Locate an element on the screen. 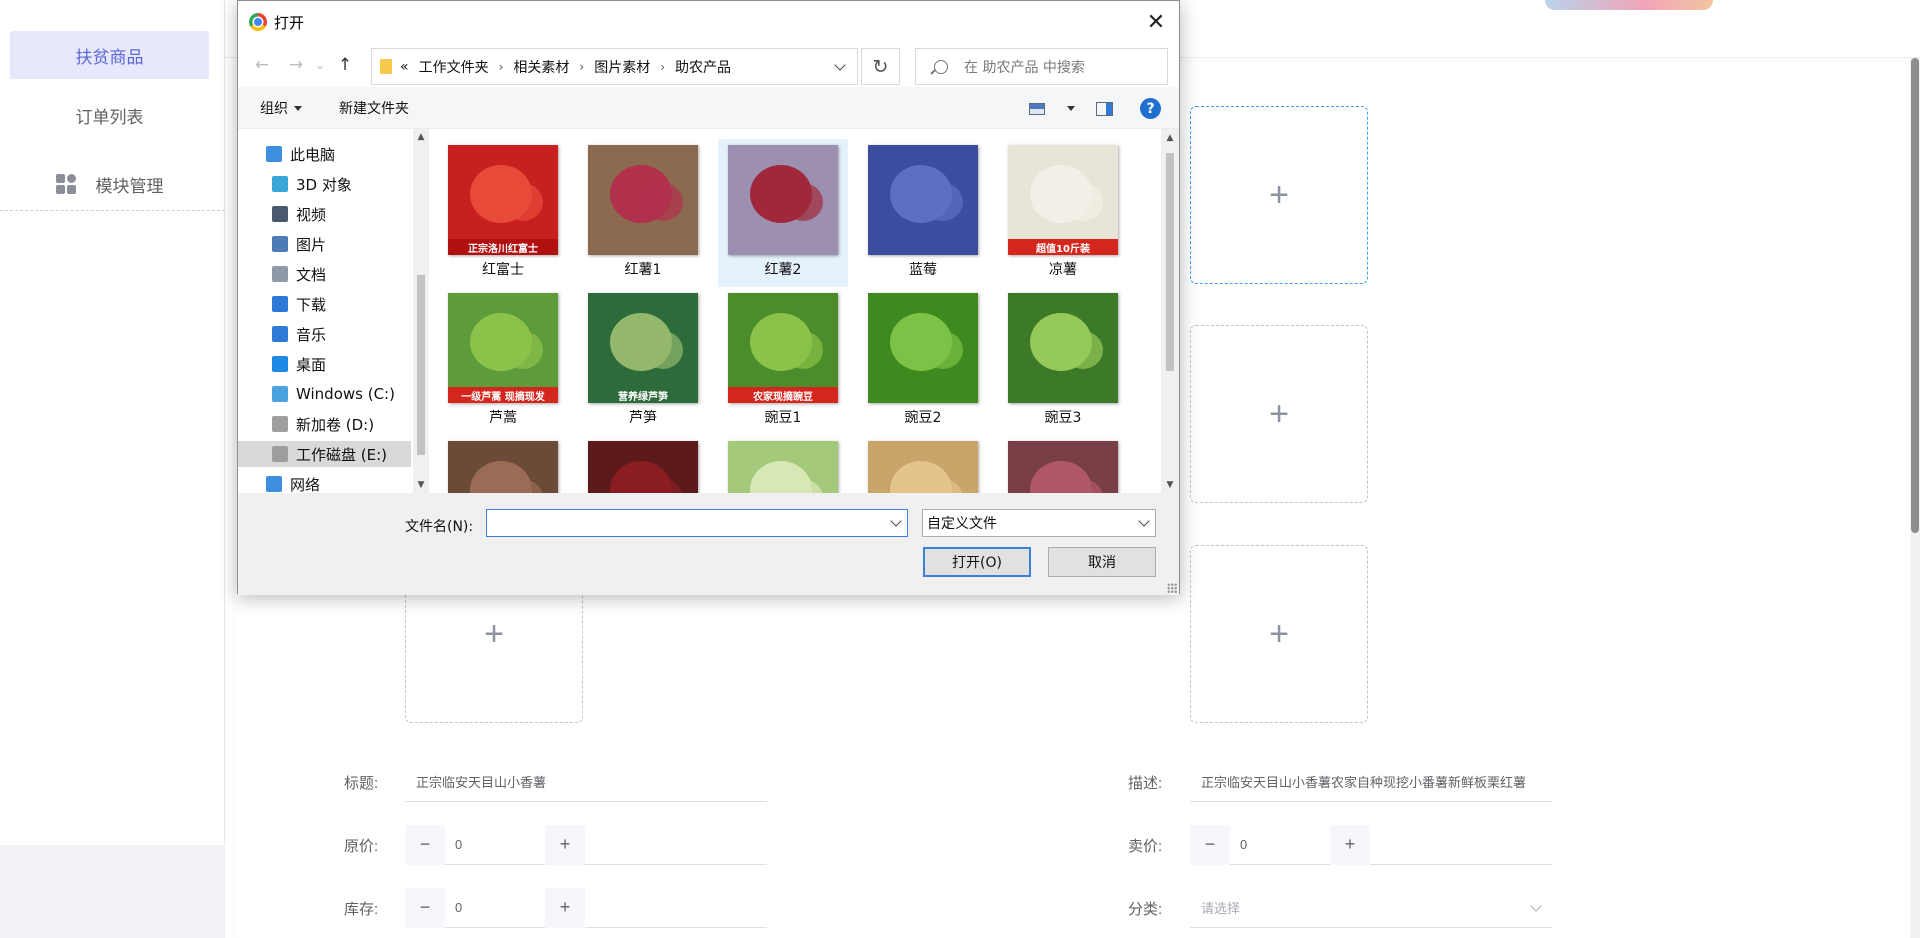 The width and height of the screenshot is (1920, 938). breadcrumb-item: 助农产品 is located at coordinates (703, 67).